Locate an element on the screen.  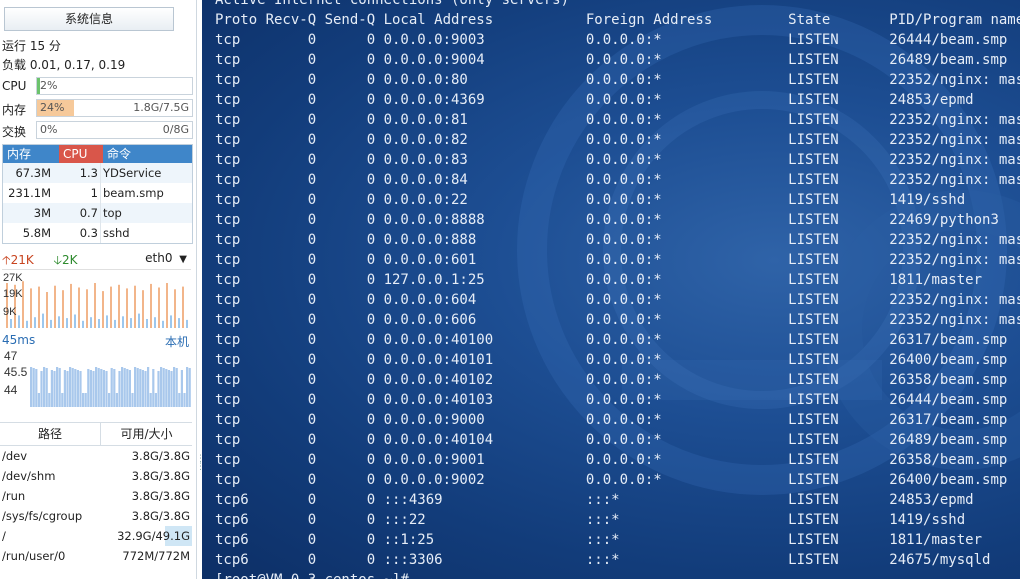
interface-select: eth0 ▼ is located at coordinates (166, 258).